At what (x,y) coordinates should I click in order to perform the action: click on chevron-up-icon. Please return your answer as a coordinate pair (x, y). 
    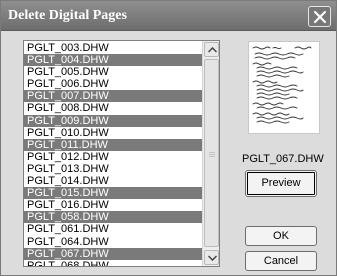
    Looking at the image, I should click on (212, 50).